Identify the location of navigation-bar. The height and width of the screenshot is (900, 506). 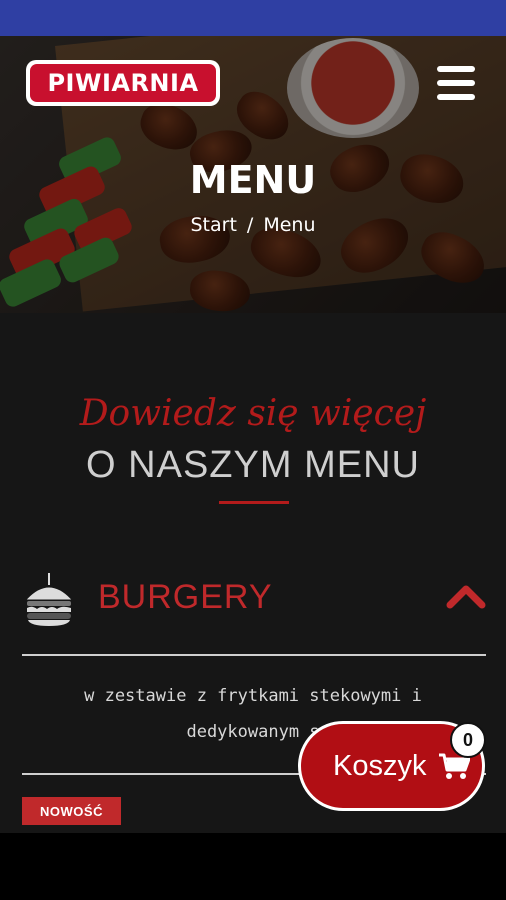
(253, 866).